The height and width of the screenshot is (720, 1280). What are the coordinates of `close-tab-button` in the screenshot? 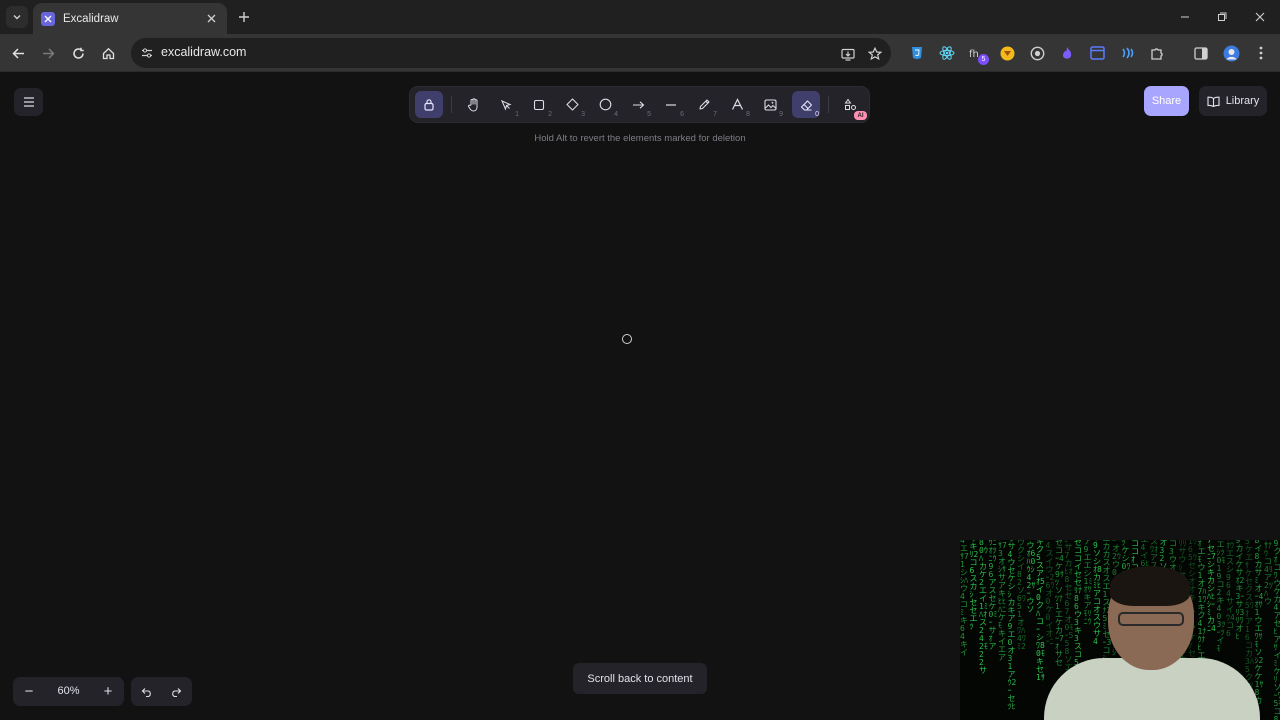 It's located at (211, 19).